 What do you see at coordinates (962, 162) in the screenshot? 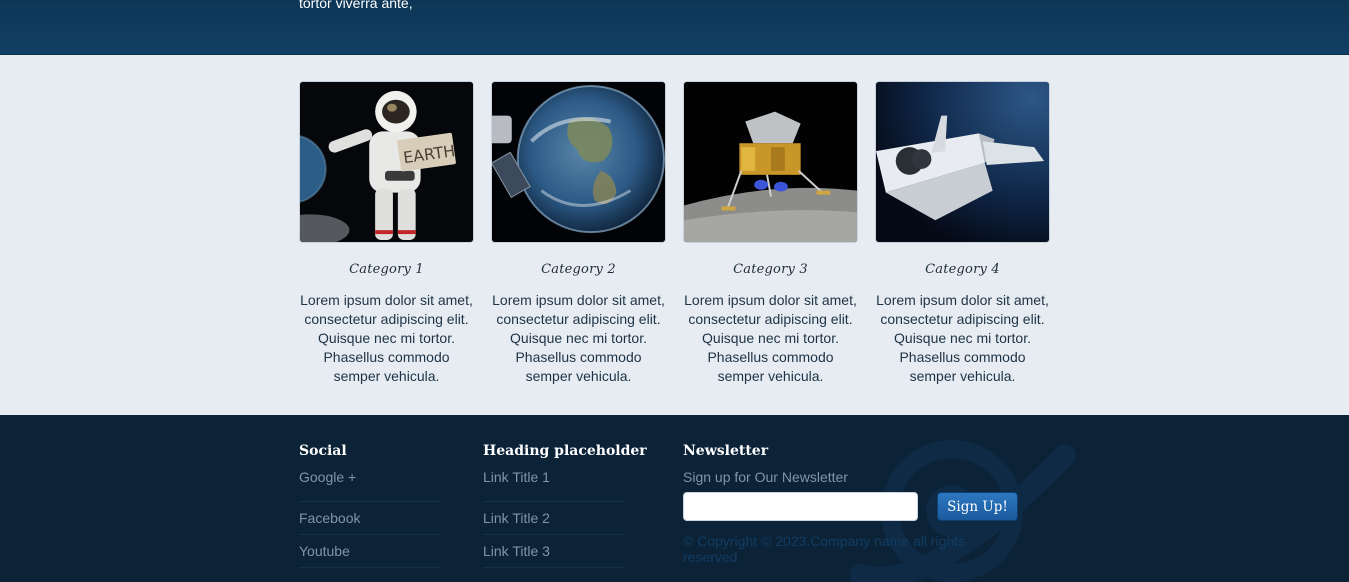
I see `space-shuttle-image` at bounding box center [962, 162].